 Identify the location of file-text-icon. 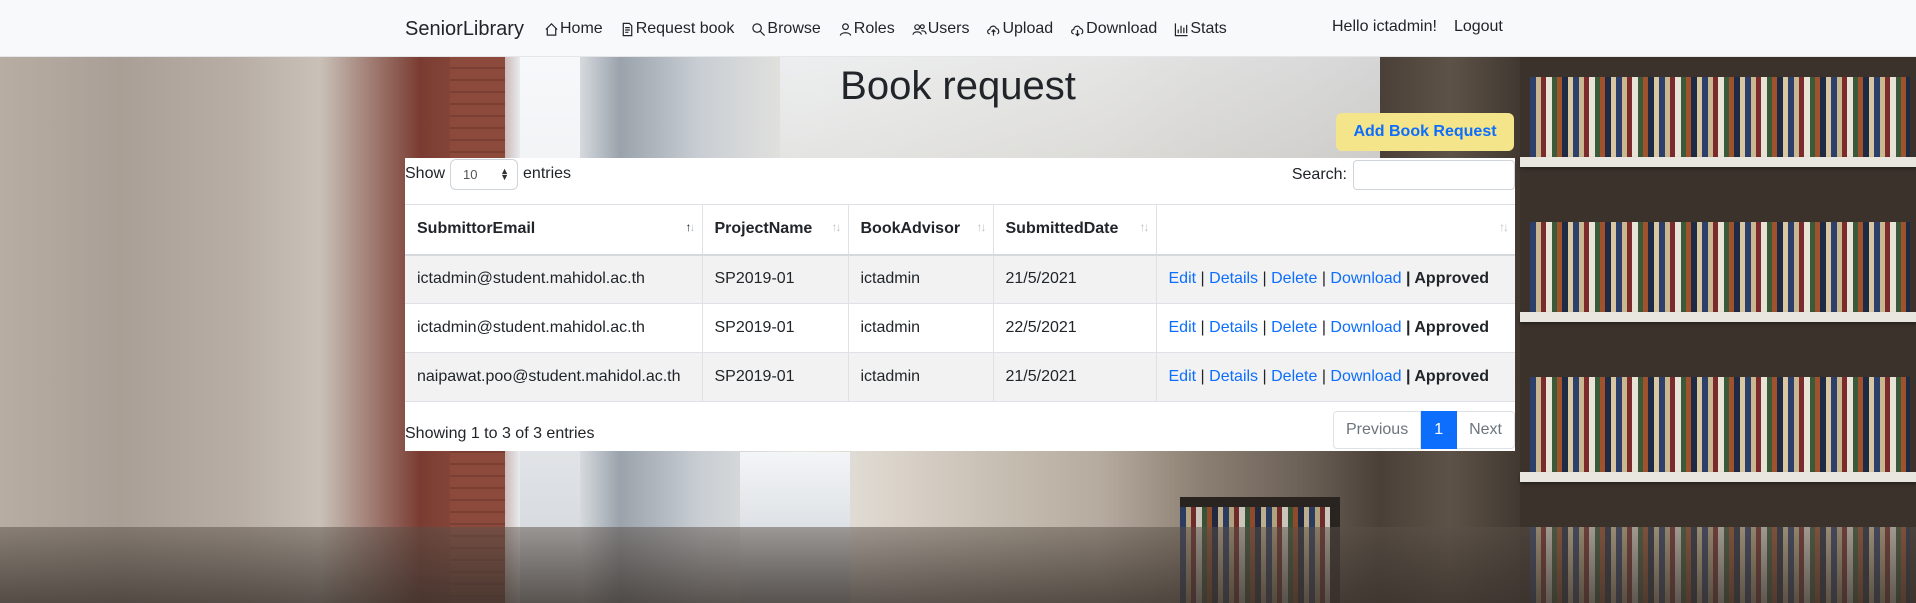
(627, 29).